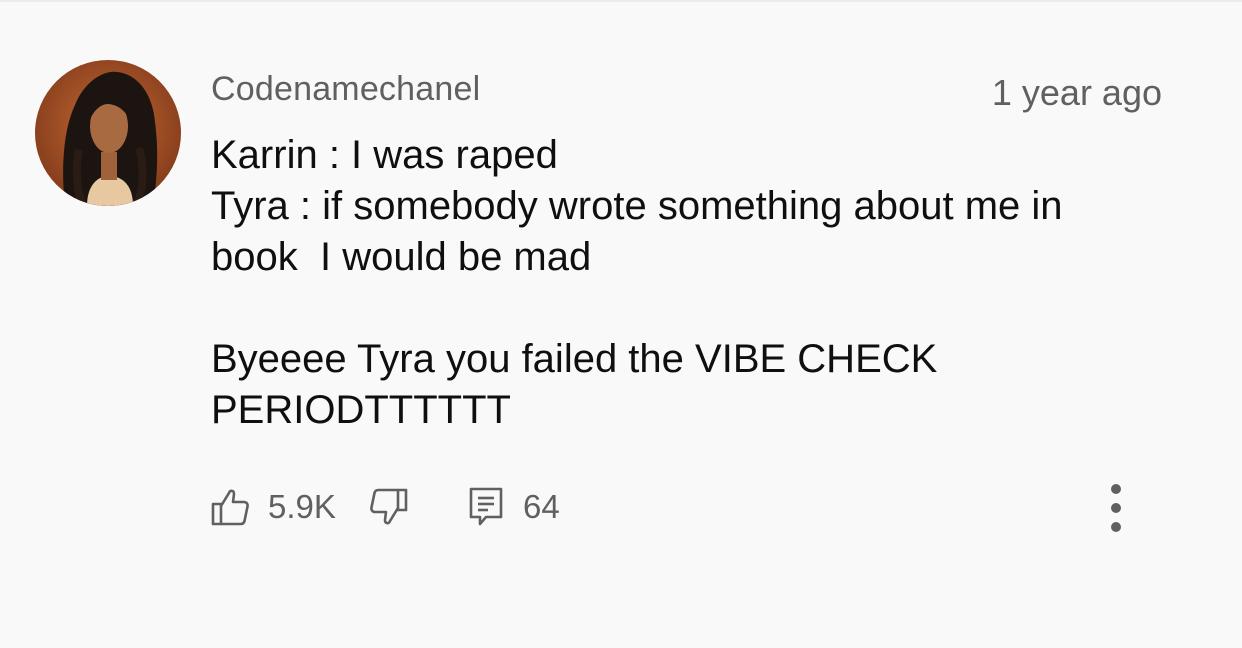 The height and width of the screenshot is (648, 1242). I want to click on comment-line: PERIODTTTTTT, so click(361, 410).